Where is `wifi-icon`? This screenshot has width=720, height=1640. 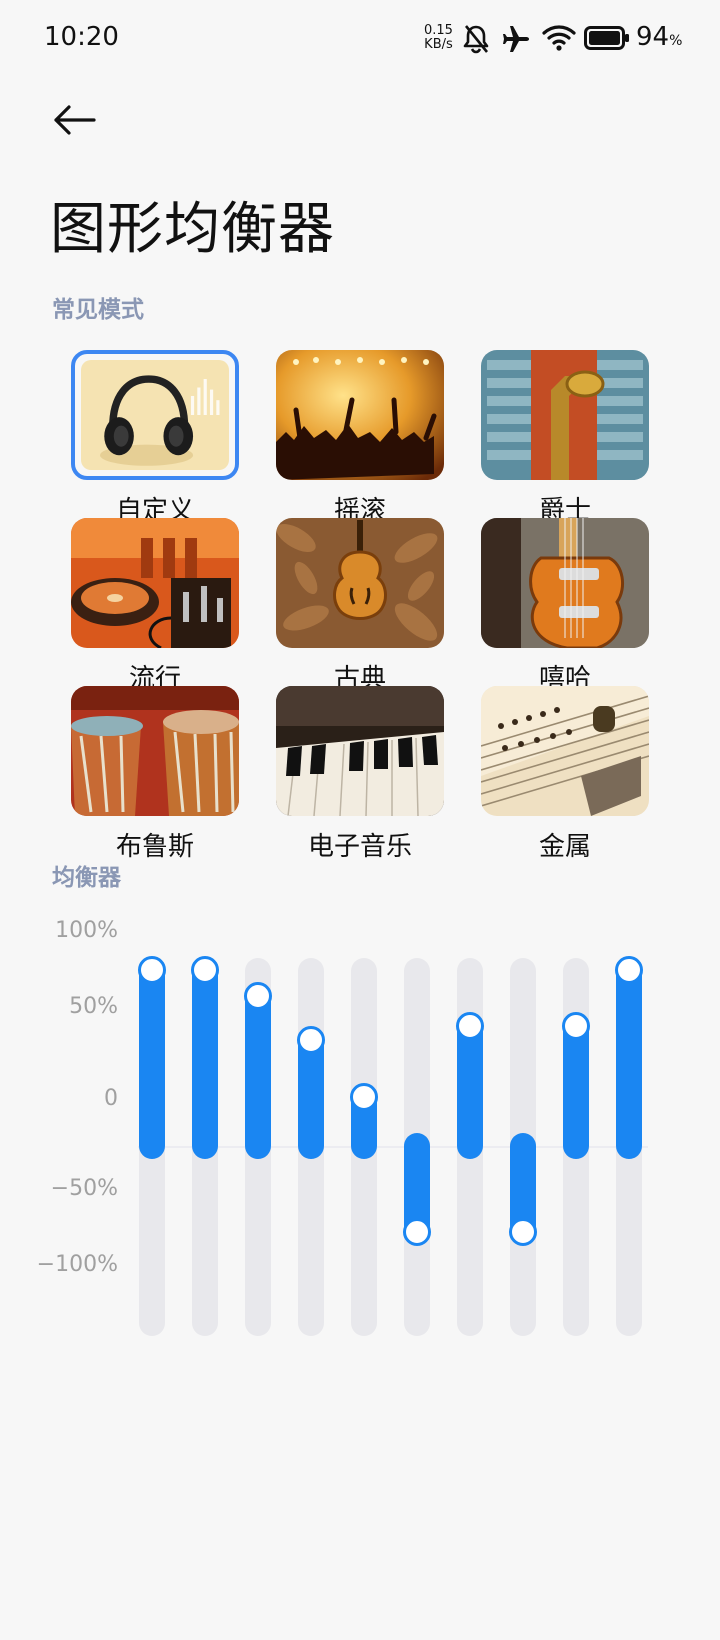 wifi-icon is located at coordinates (559, 40).